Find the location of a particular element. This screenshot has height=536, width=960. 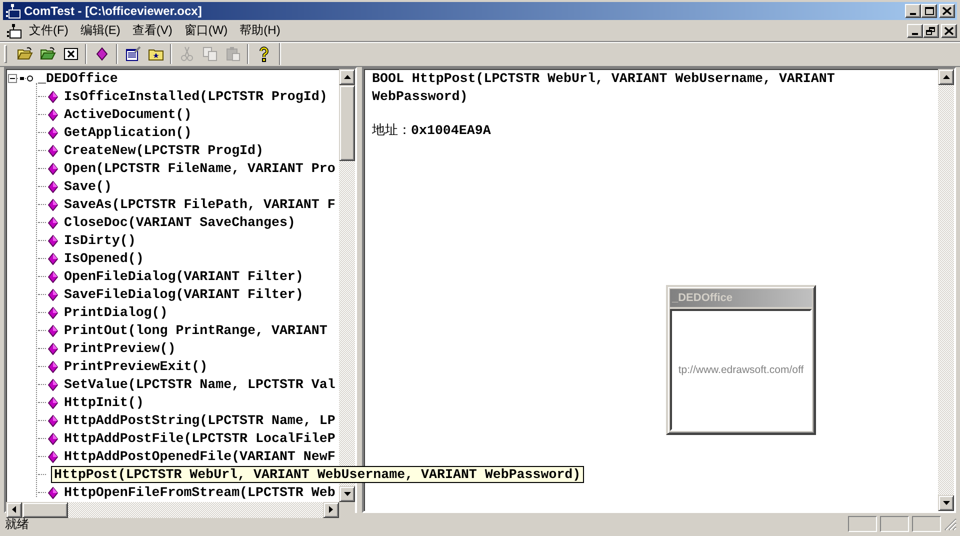

tree-item: HttpInit() is located at coordinates (104, 402).